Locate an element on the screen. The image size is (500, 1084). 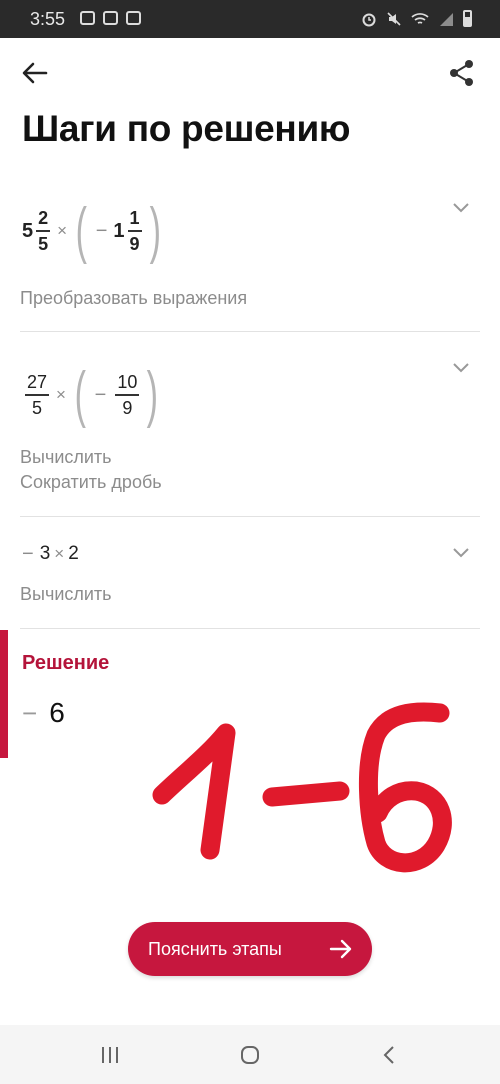
fraction: 27 5 is located at coordinates (37, 395).